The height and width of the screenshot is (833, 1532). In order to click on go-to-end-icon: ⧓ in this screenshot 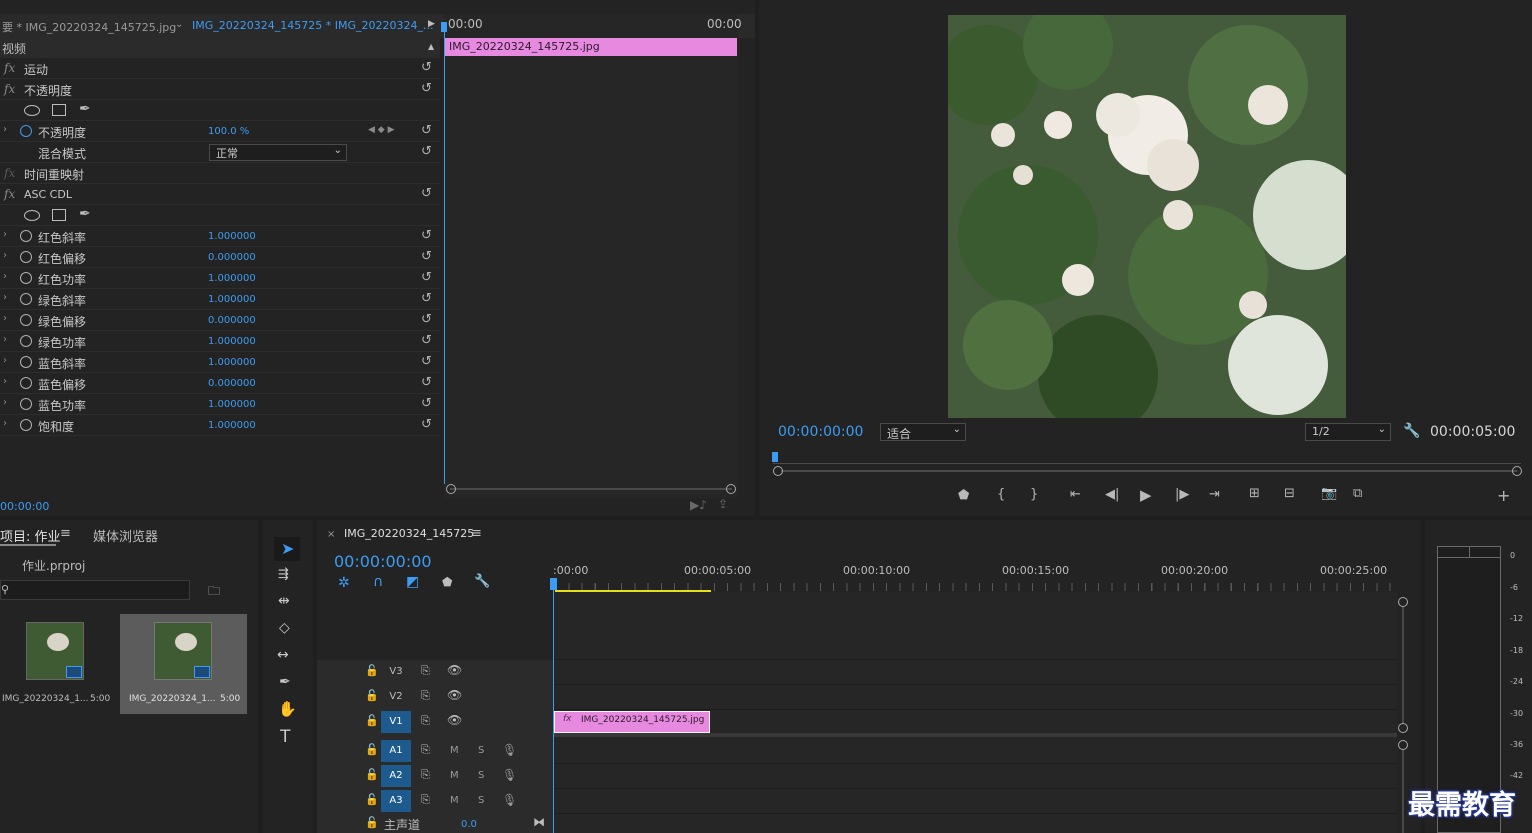, I will do `click(539, 822)`.